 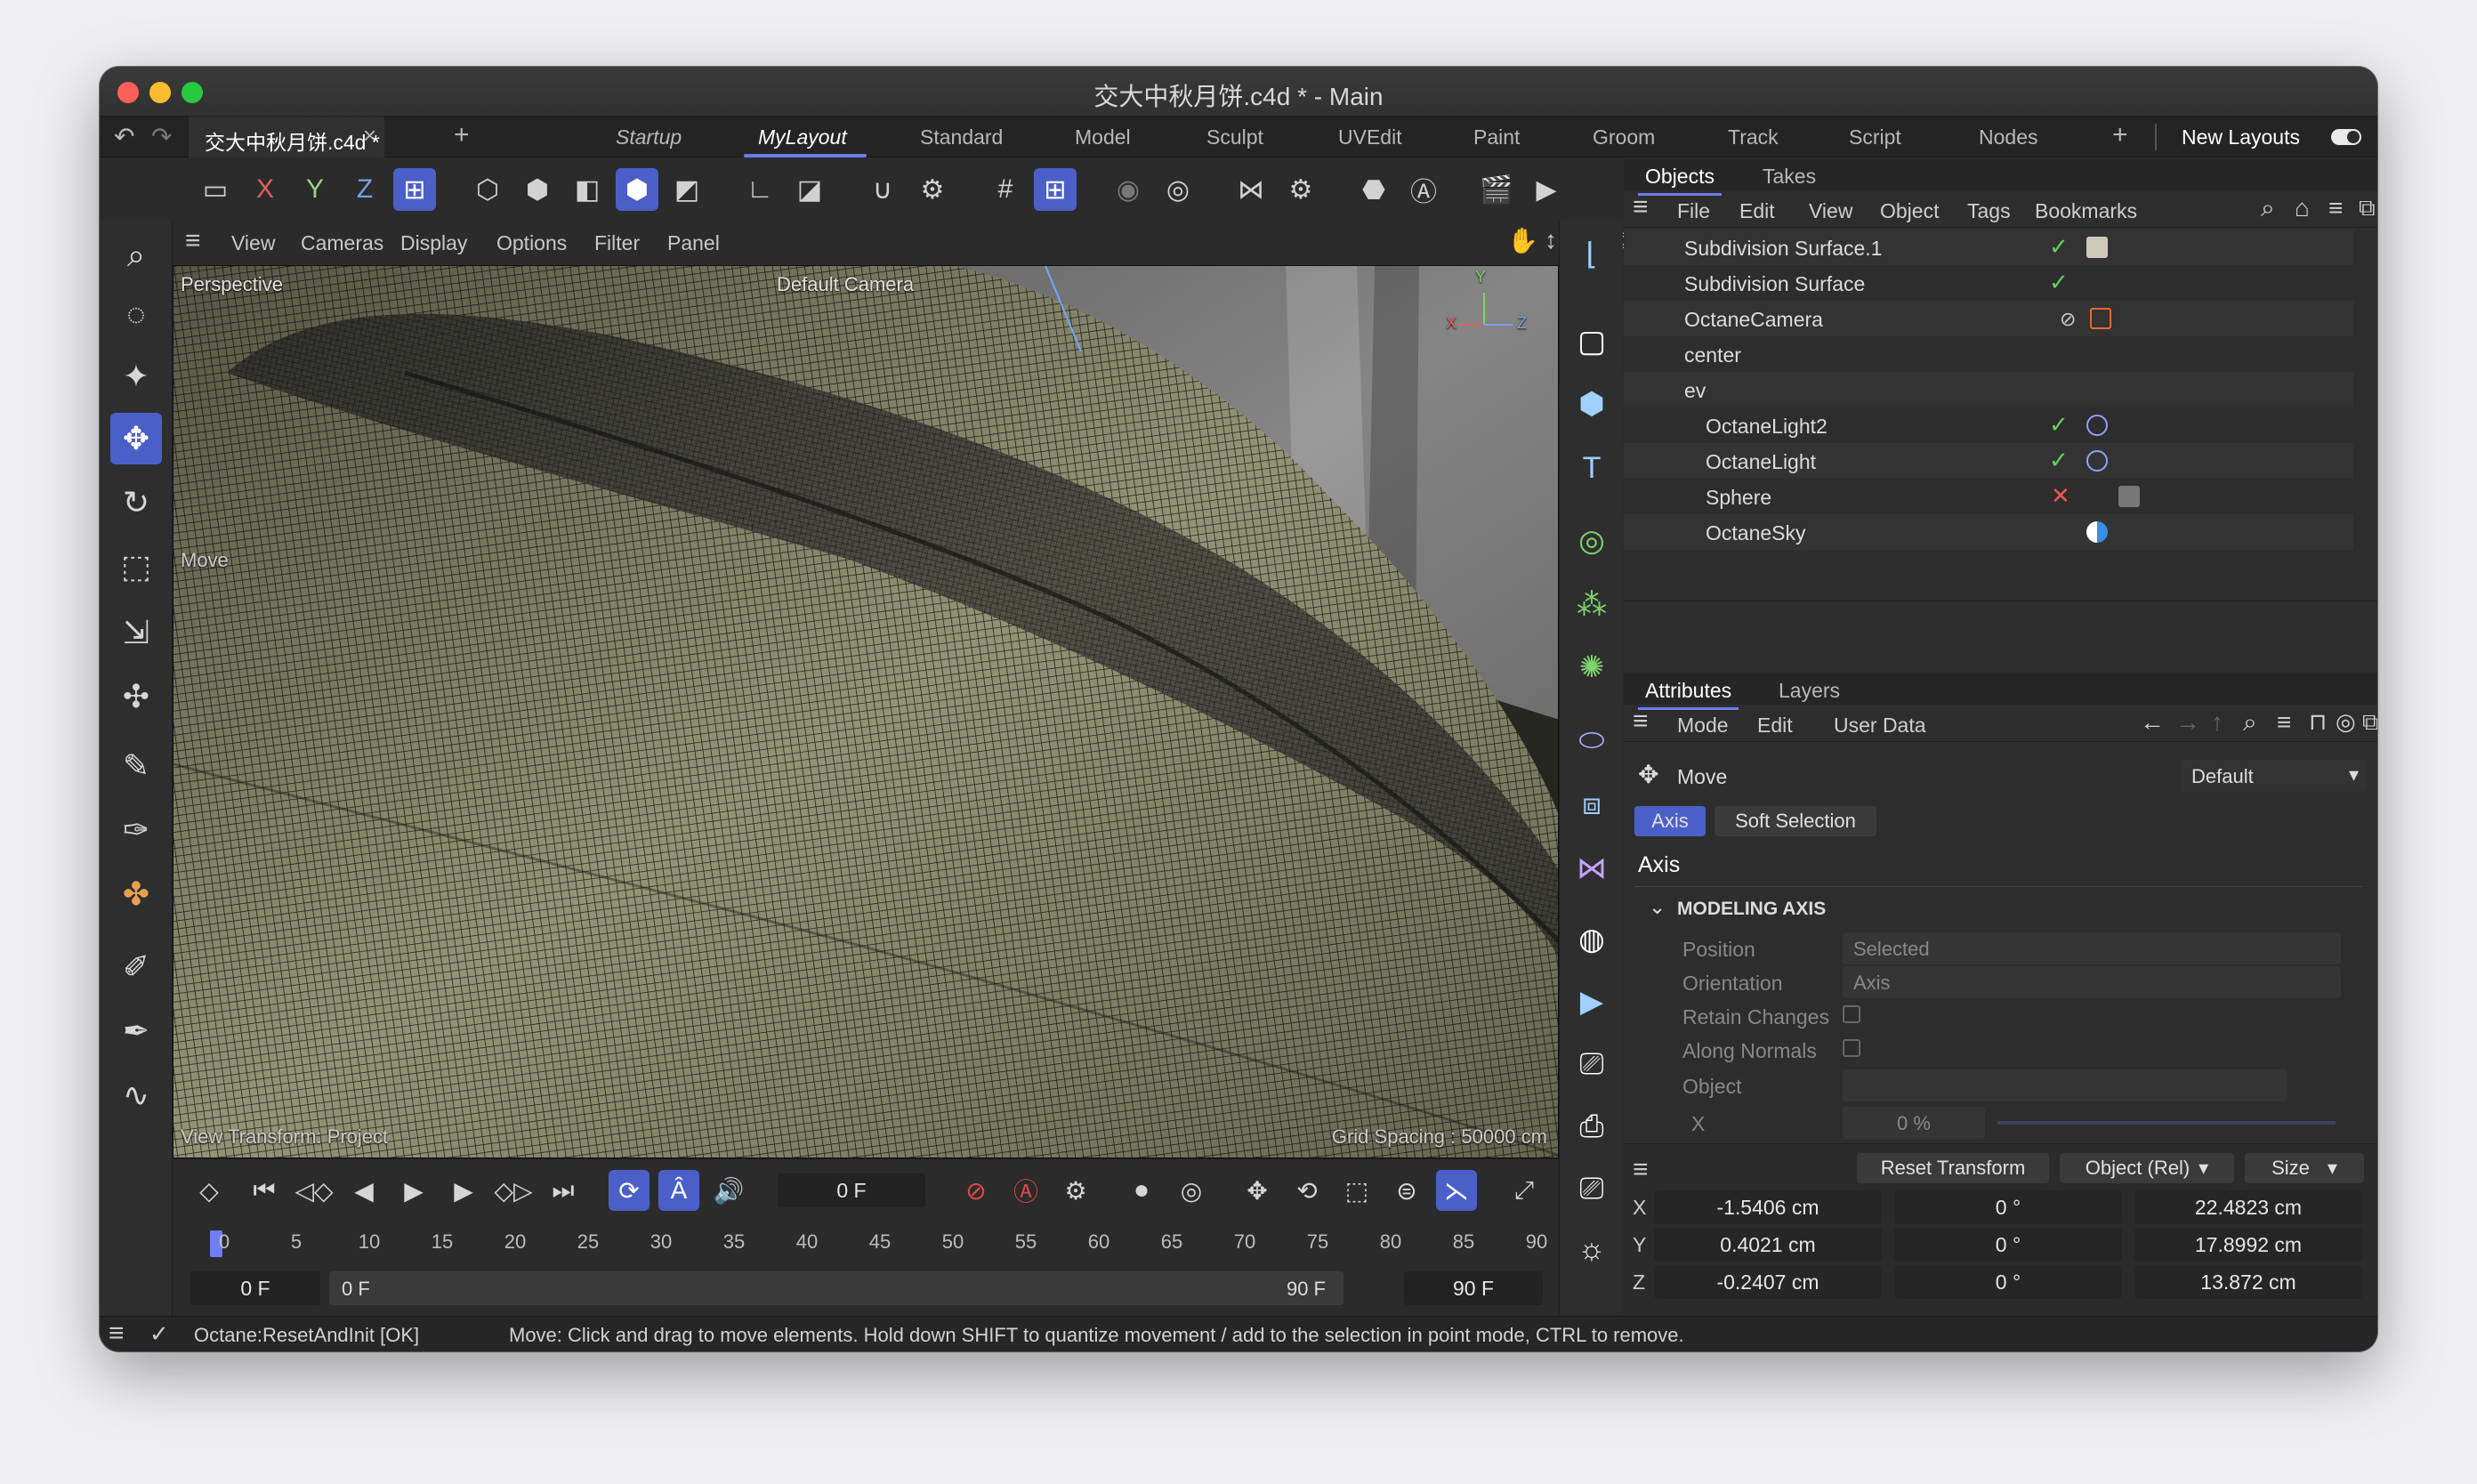 I want to click on objects-filter-icon: ≡, so click(x=2335, y=208).